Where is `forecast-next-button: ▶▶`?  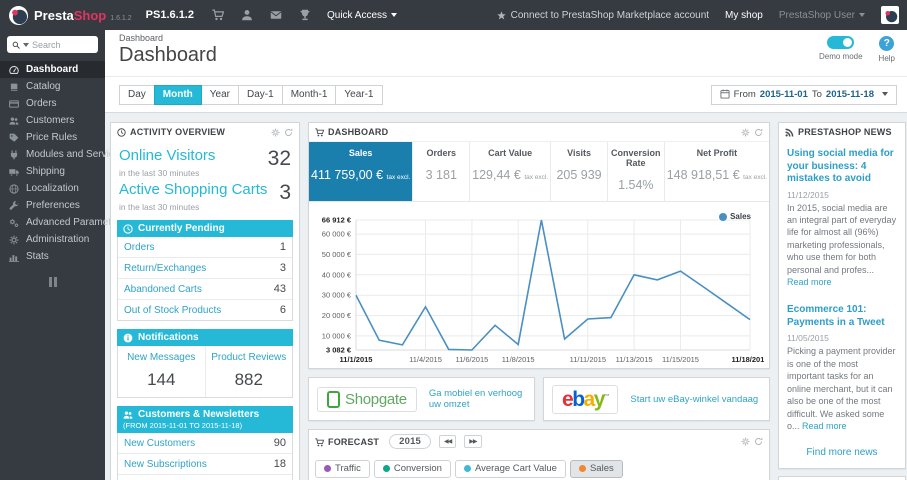 forecast-next-button: ▶▶ is located at coordinates (473, 442).